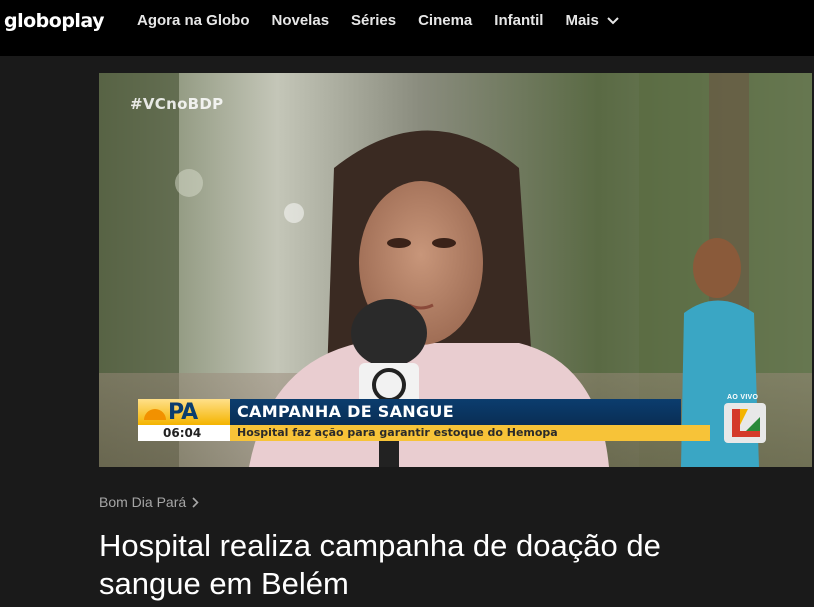 Image resolution: width=814 pixels, height=607 pixels. What do you see at coordinates (183, 412) in the screenshot?
I see `program-logo: PA` at bounding box center [183, 412].